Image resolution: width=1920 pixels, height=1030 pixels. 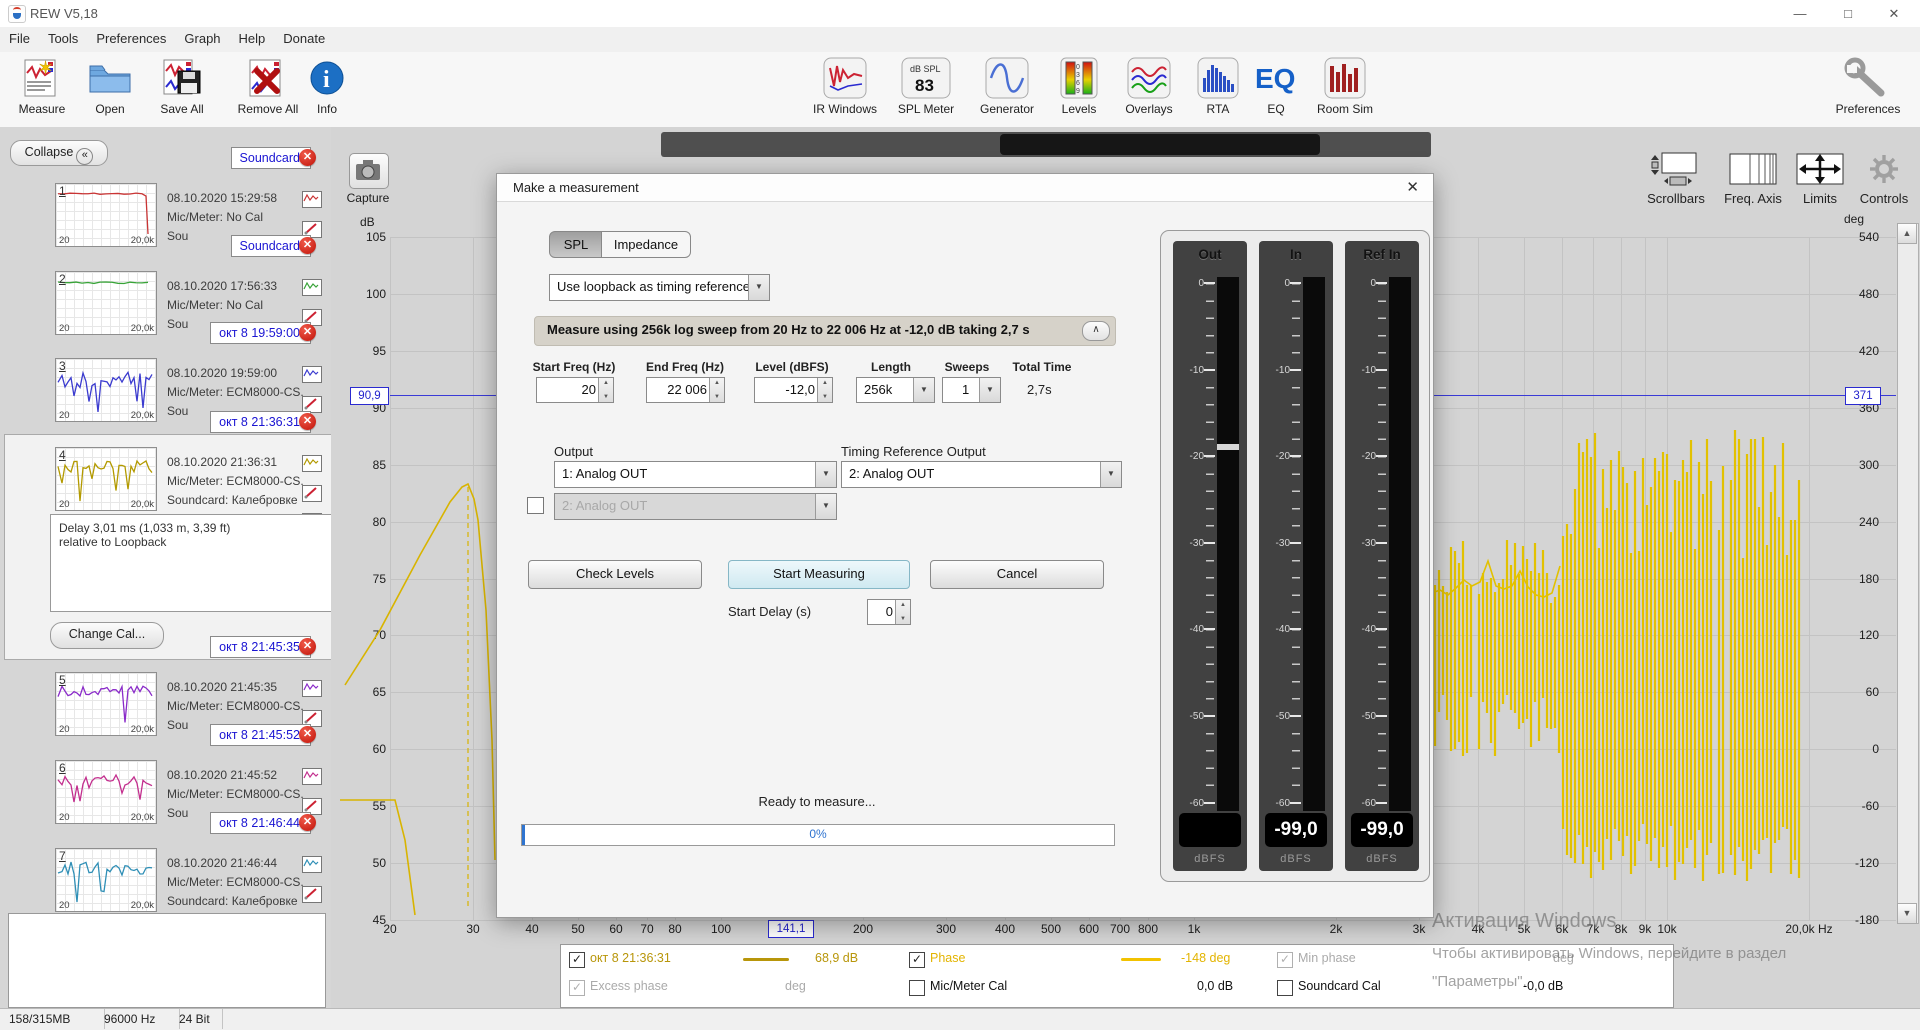 I want to click on meter-units: dBFS, so click(x=1296, y=859).